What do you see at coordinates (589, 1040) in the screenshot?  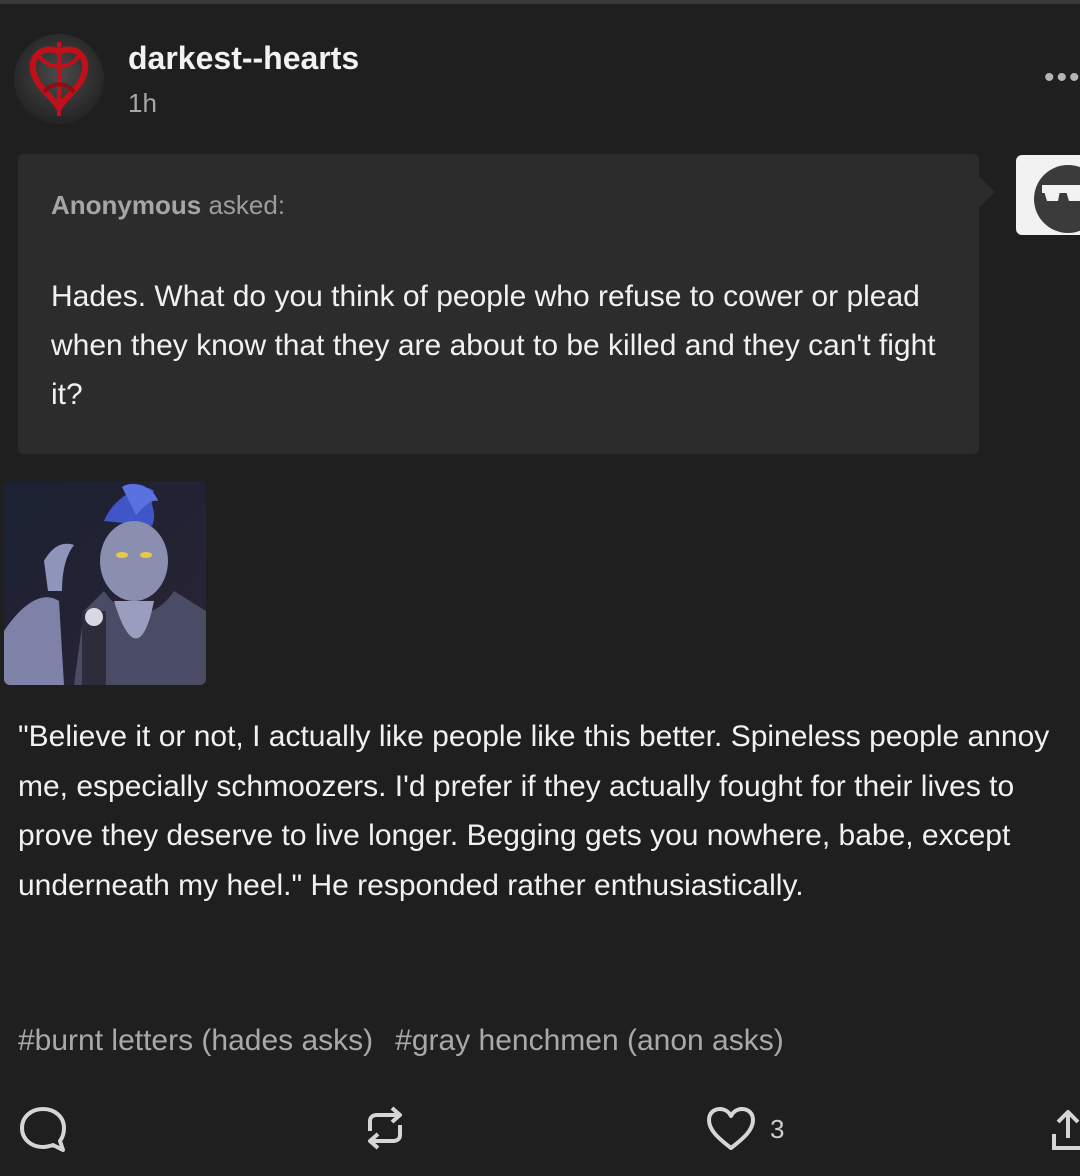 I see `tag-link: #gray henchmen (anon asks)` at bounding box center [589, 1040].